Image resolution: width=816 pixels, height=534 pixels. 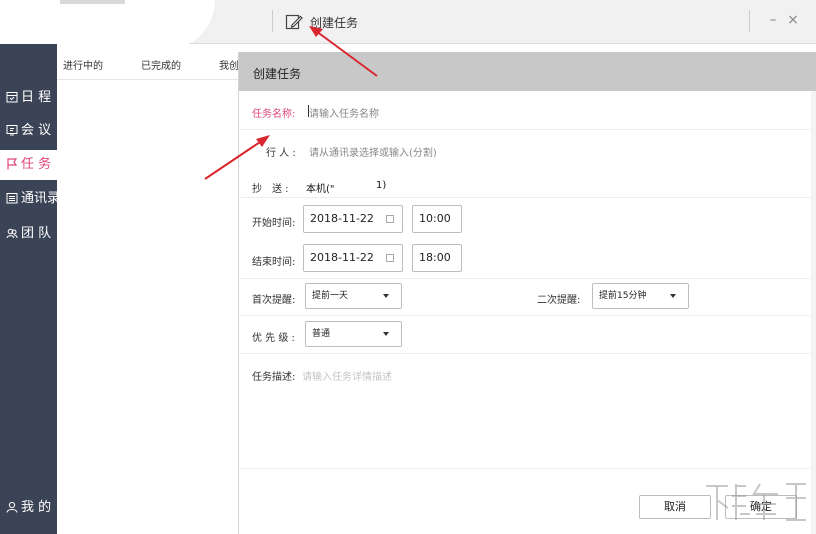 I want to click on tab-in-progress: 进行中的, so click(x=83, y=64).